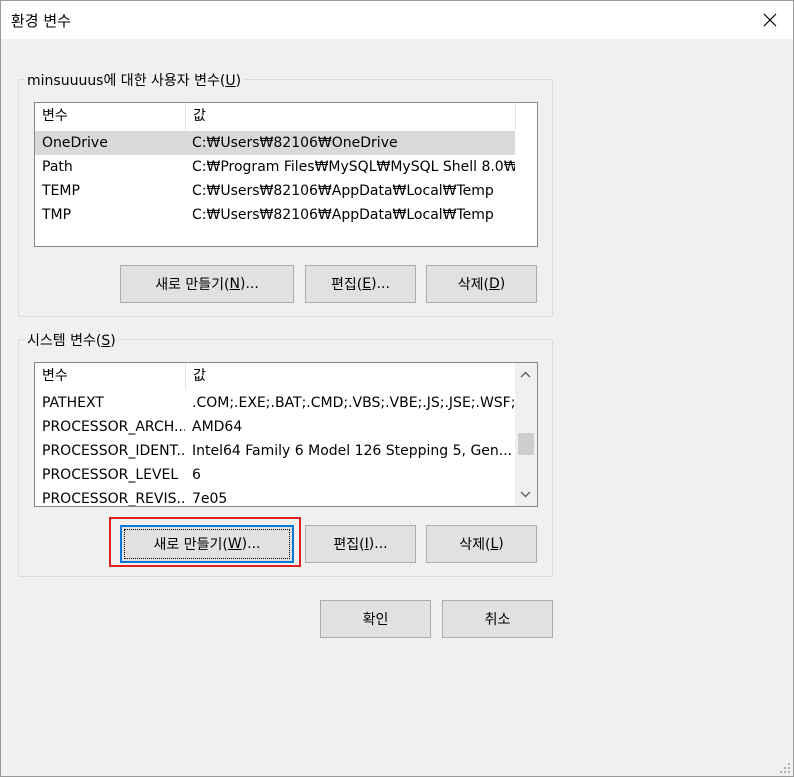 The image size is (794, 777). I want to click on window-title: 환경 변수, so click(41, 21).